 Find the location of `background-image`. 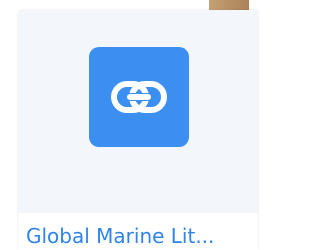

background-image is located at coordinates (229, 5).